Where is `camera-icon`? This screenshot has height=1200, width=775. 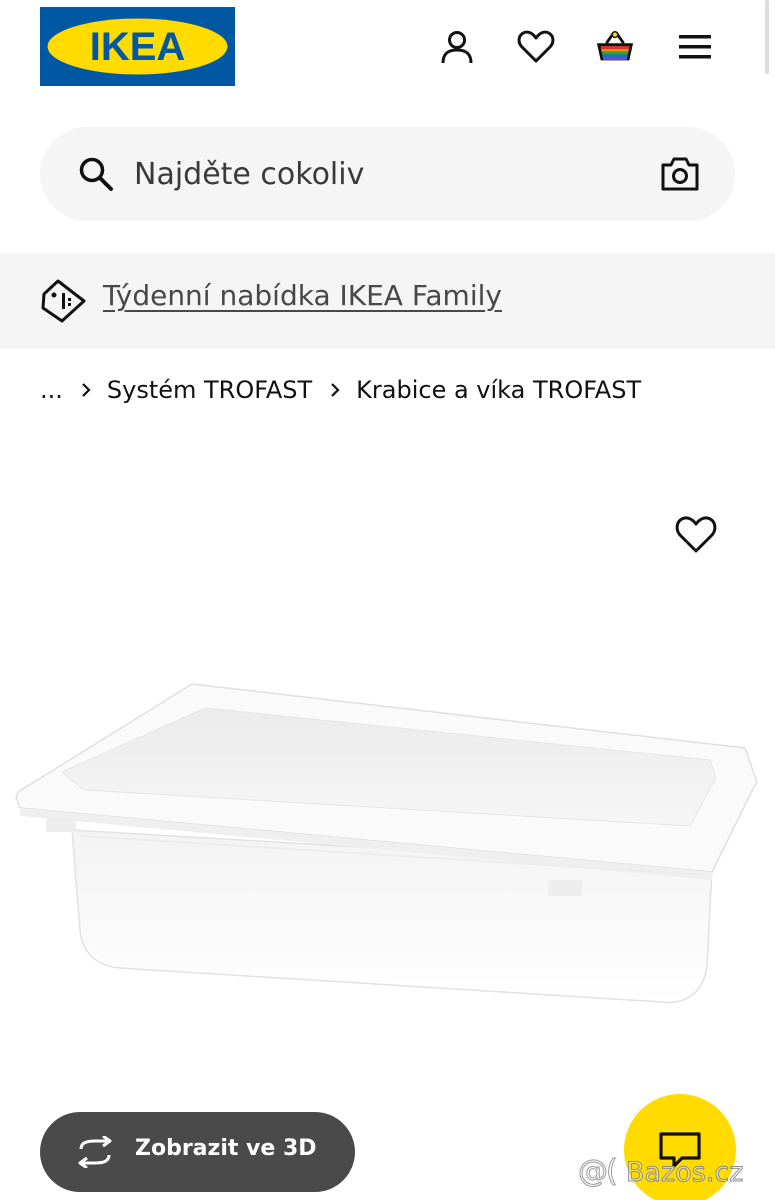 camera-icon is located at coordinates (680, 174).